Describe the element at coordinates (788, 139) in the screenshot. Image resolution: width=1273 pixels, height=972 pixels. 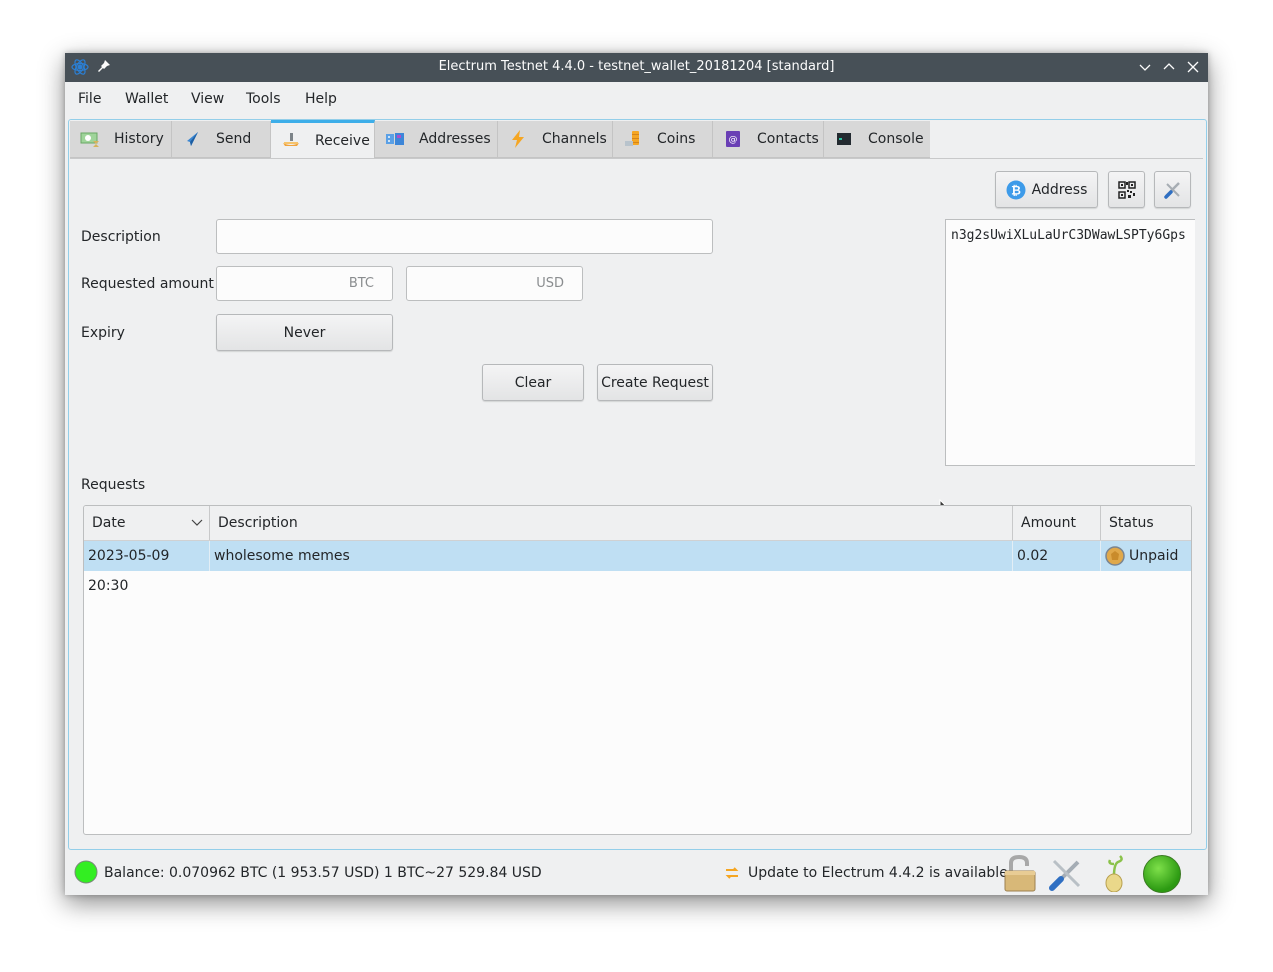
I see `tab-label: Contacts` at that location.